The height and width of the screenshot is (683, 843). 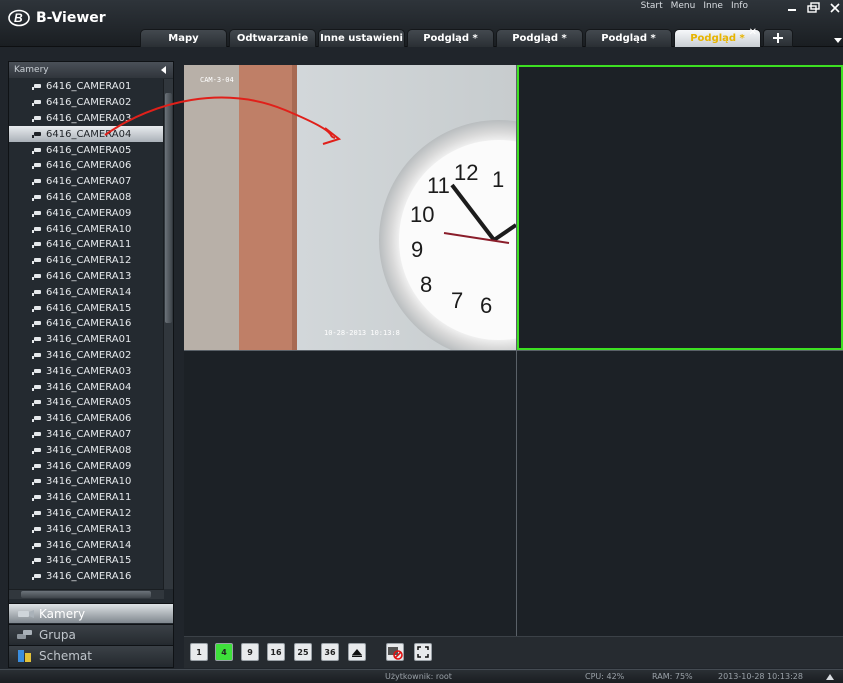 I want to click on tab-label: Odtwarzanie, so click(x=272, y=38).